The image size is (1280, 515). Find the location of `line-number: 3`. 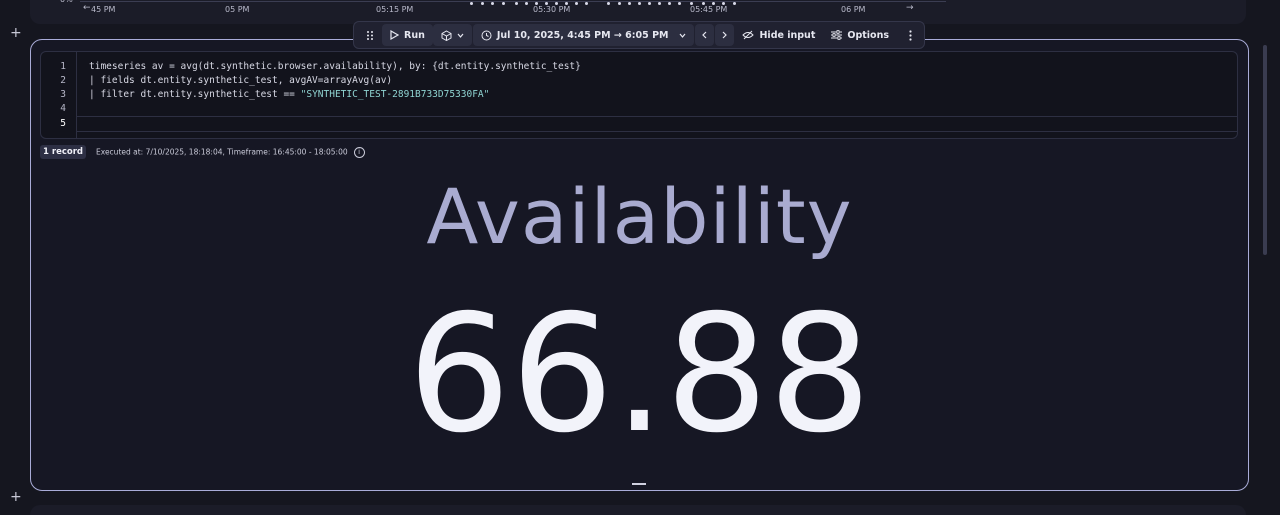

line-number: 3 is located at coordinates (63, 94).